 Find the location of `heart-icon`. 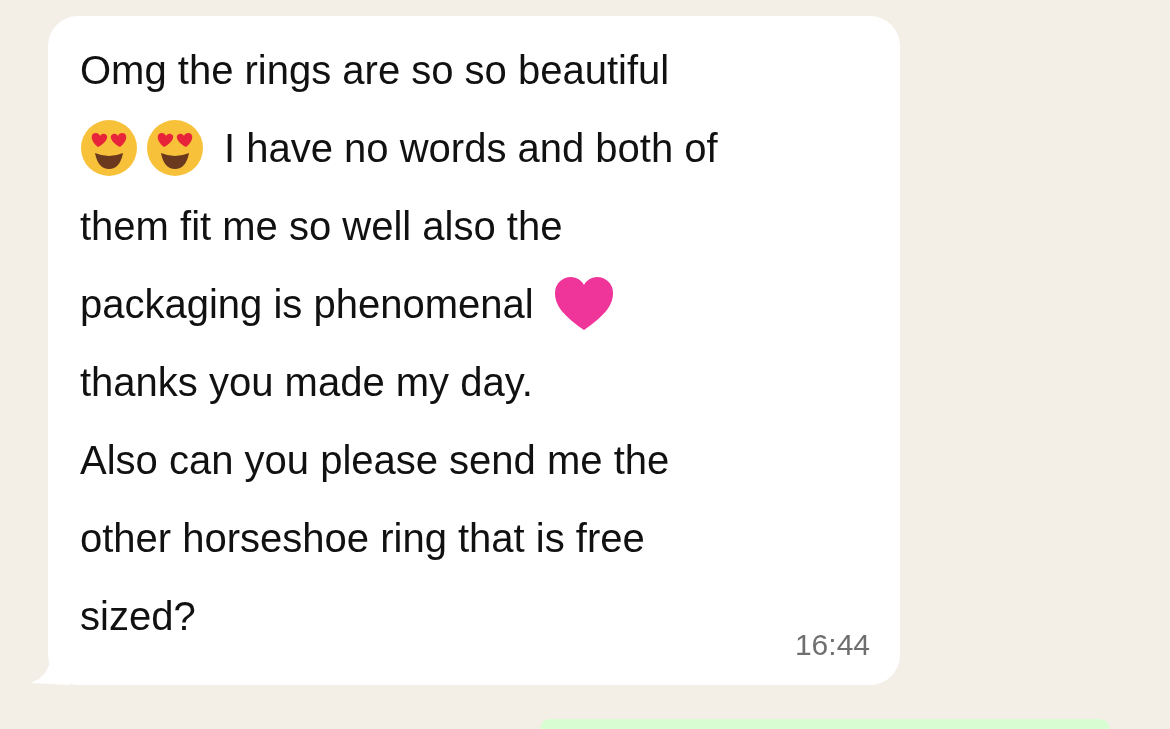

heart-icon is located at coordinates (583, 304).